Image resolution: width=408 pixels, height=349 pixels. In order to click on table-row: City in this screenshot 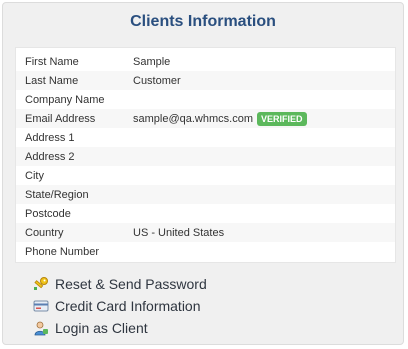, I will do `click(205, 175)`.